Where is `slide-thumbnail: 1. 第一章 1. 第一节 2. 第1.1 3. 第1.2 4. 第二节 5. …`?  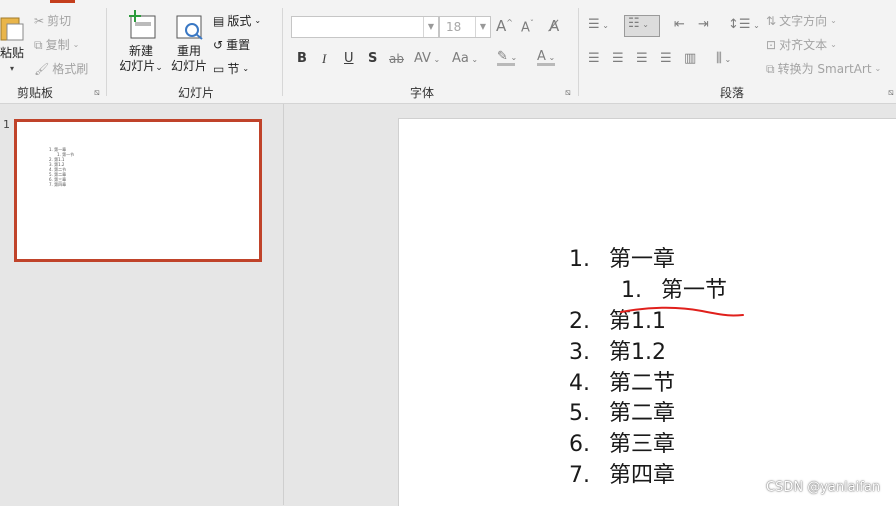 slide-thumbnail: 1. 第一章 1. 第一节 2. 第1.1 3. 第1.2 4. 第二节 5. … is located at coordinates (138, 190).